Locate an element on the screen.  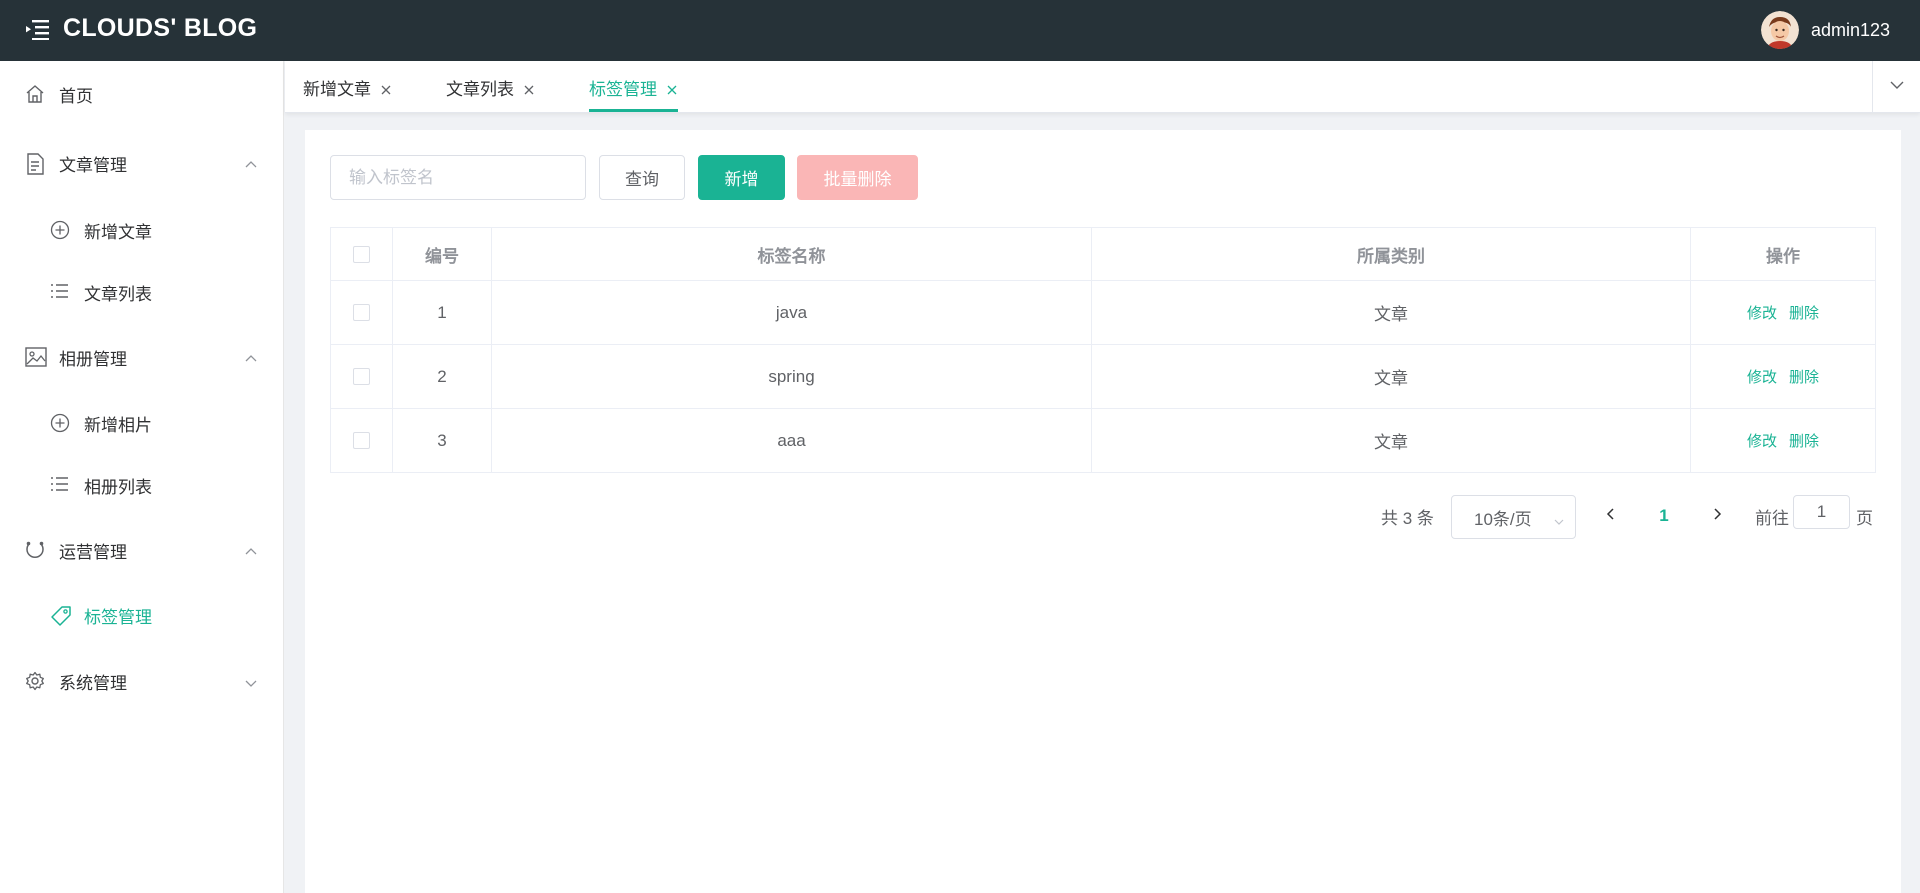
tabs-dropdown-button is located at coordinates (1896, 87).